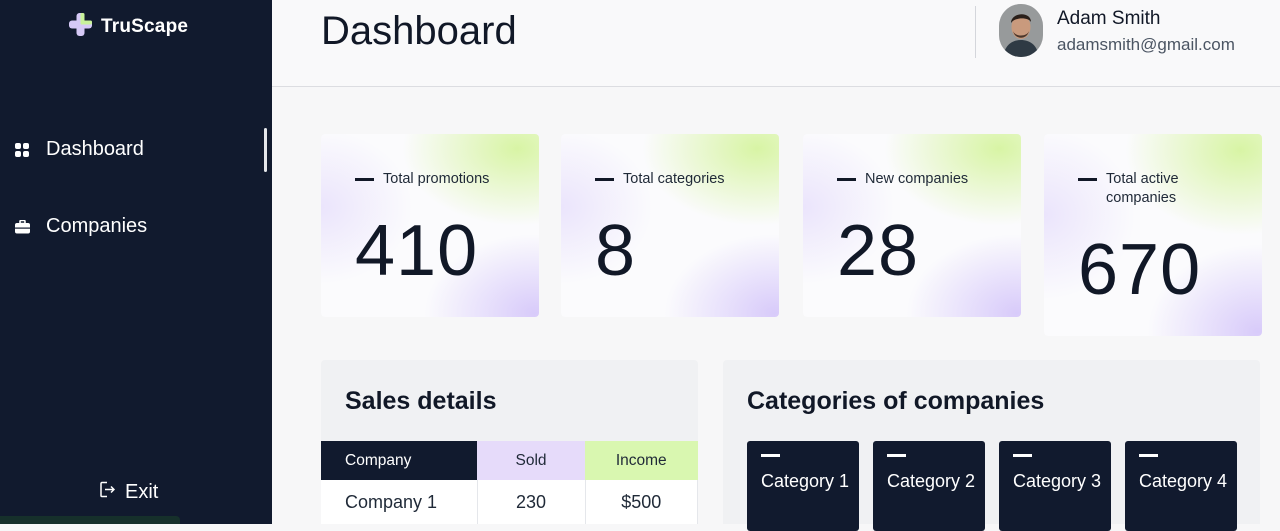 This screenshot has width=1280, height=531. I want to click on panel-title: Sales details, so click(421, 401).